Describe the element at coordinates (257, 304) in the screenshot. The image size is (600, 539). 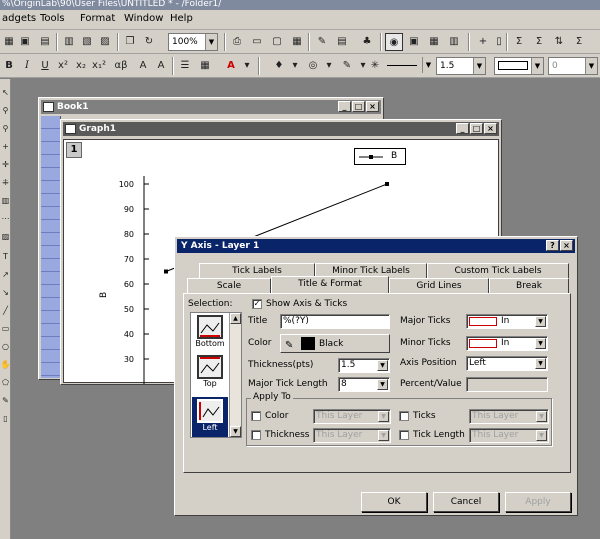
I see `show-axis-checkbox: ✓` at that location.